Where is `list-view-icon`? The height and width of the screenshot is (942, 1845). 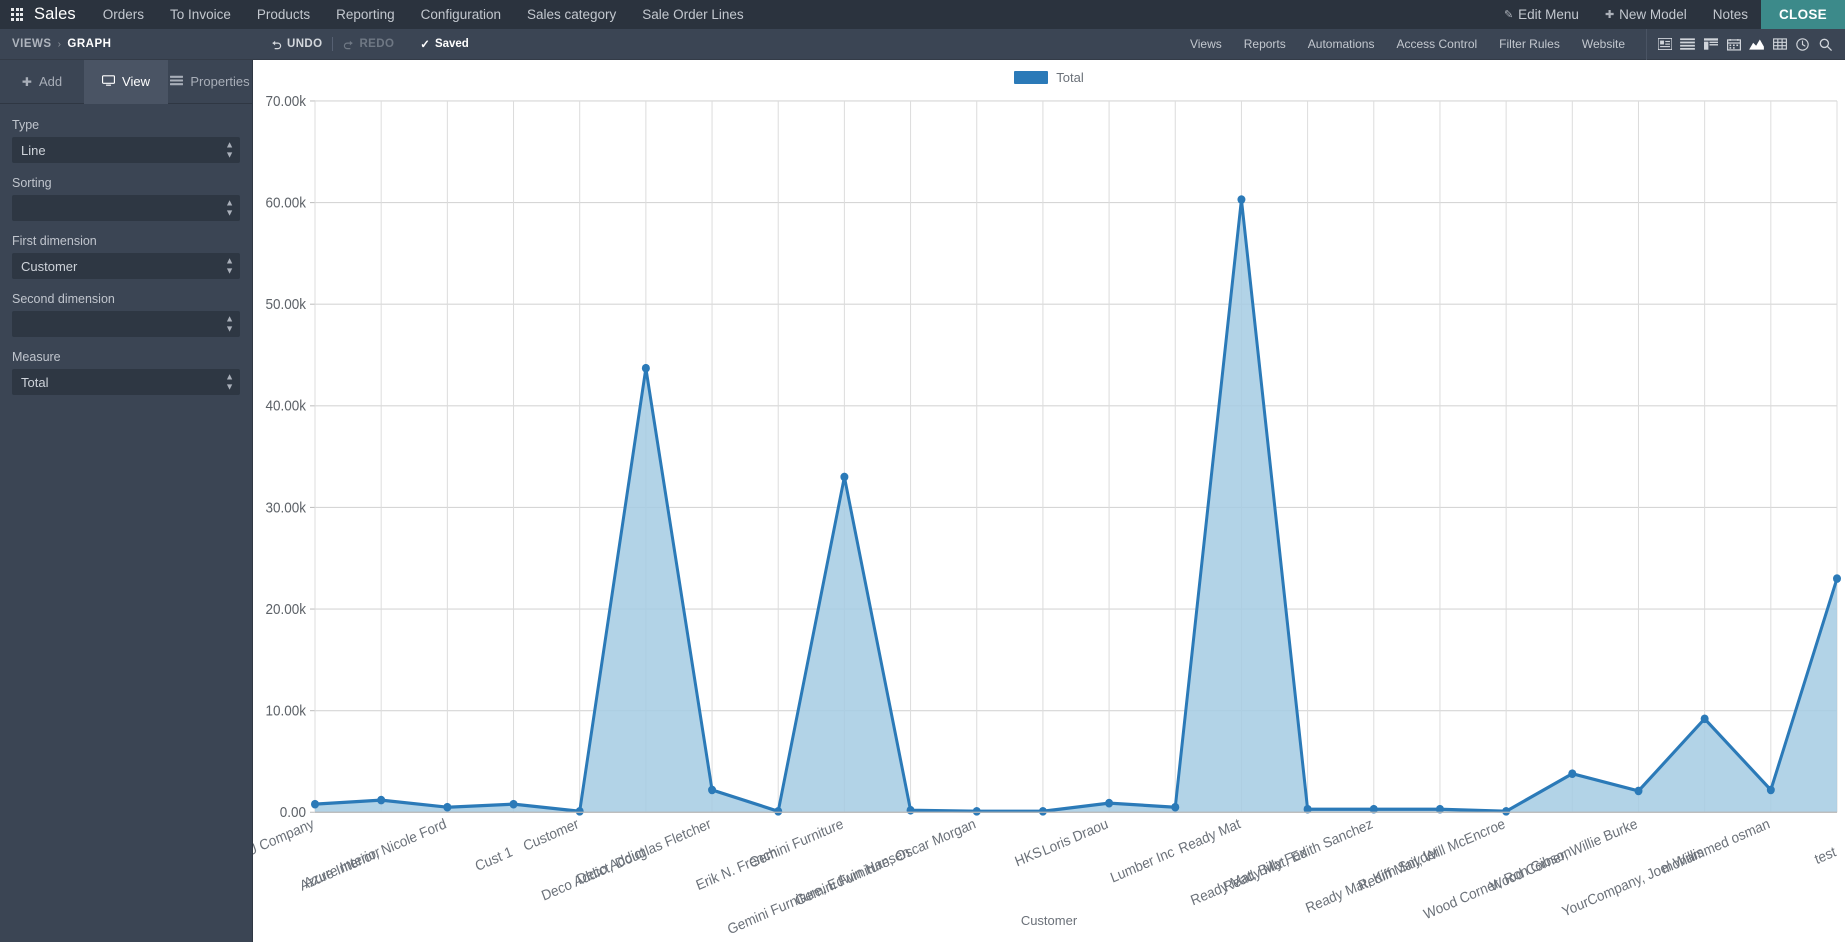 list-view-icon is located at coordinates (1687, 44).